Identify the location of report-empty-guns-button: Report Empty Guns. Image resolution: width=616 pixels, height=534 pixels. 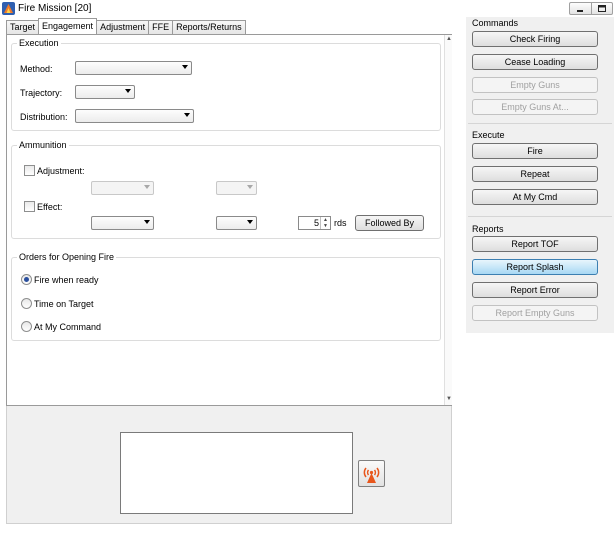
(535, 313).